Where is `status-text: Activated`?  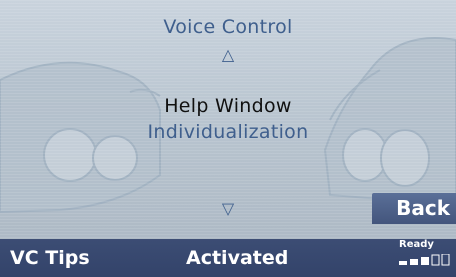 status-text: Activated is located at coordinates (237, 258).